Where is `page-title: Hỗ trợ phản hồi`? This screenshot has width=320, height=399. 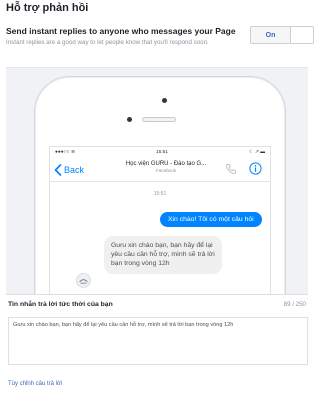 page-title: Hỗ trợ phản hồi is located at coordinates (47, 8).